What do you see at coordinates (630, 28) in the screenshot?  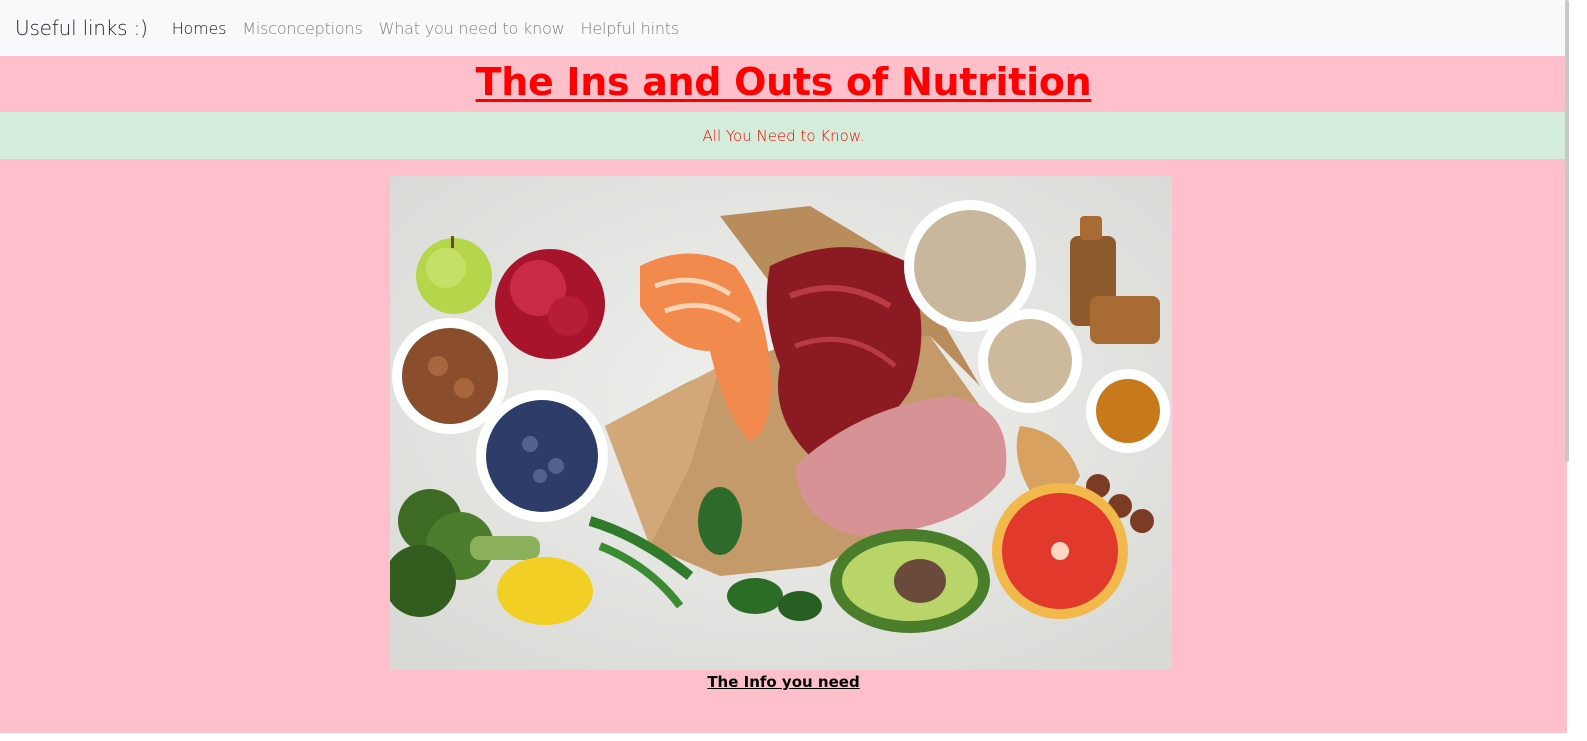 I see `nav-link-helpful-hints: Helpful hints` at bounding box center [630, 28].